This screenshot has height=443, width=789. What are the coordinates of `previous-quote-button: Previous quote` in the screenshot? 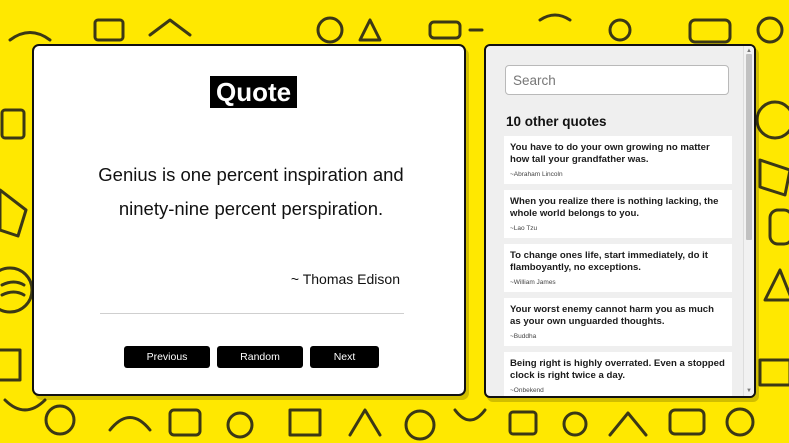 It's located at (167, 365).